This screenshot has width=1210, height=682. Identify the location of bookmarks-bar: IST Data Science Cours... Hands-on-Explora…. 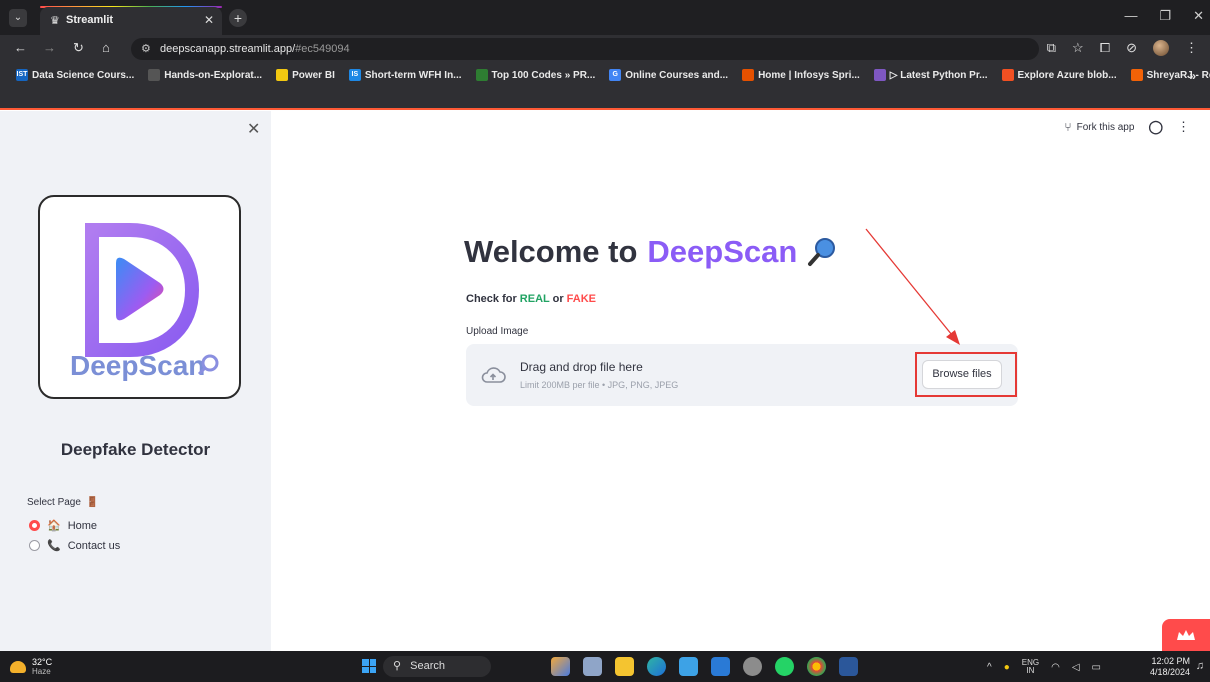
(605, 86).